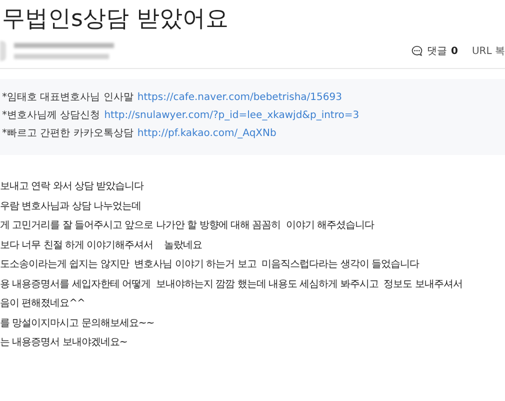 The width and height of the screenshot is (505, 401). I want to click on body-text-line: 용 내용증명서를 세입자한테 어떻게 보내야하는지 깜깜 했는데 내용도 세심하게 봐주시고 정보도 보내주셔서, so click(232, 285).